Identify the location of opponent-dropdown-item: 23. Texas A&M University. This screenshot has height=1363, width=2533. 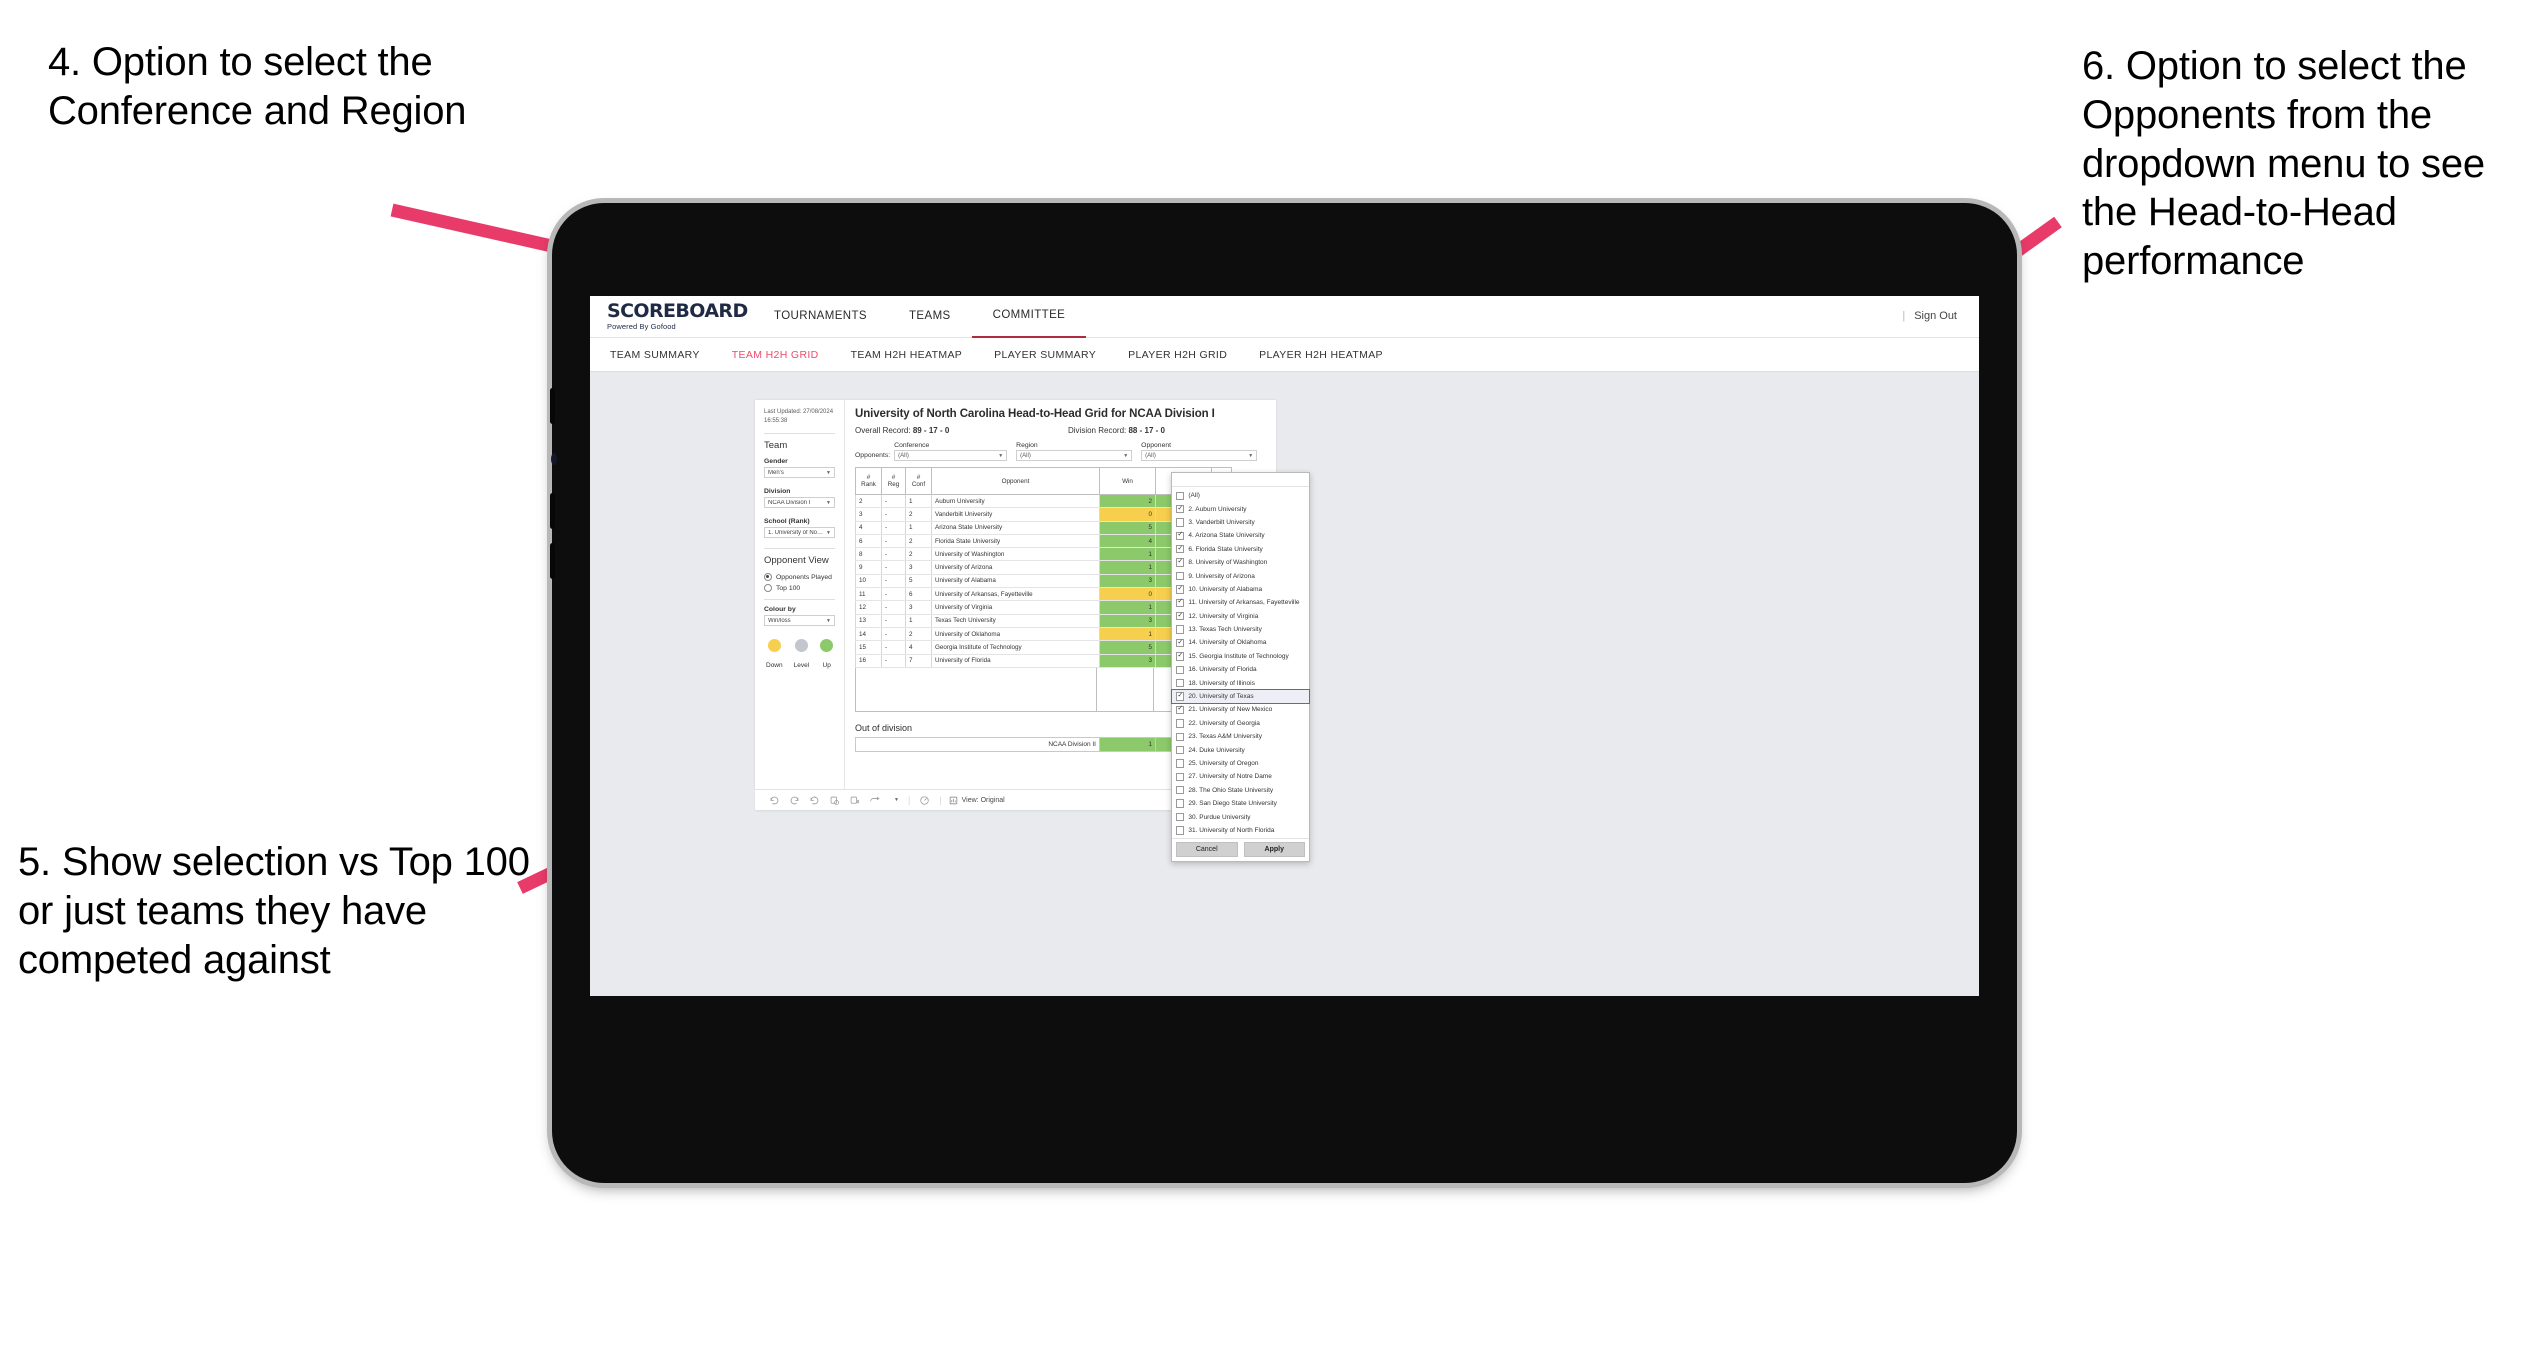
(1240, 736).